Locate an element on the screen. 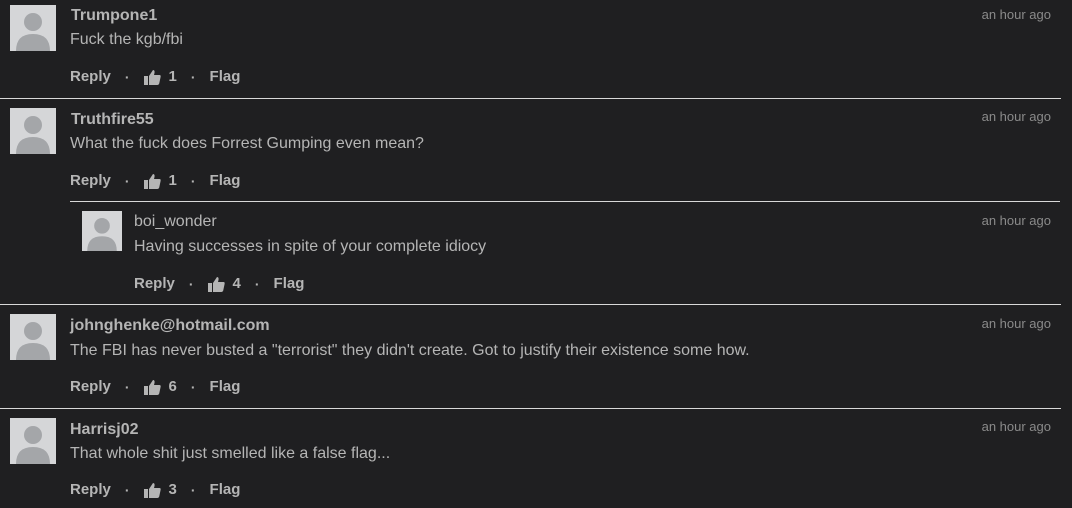 This screenshot has height=508, width=1072. like-count: 6 is located at coordinates (172, 386).